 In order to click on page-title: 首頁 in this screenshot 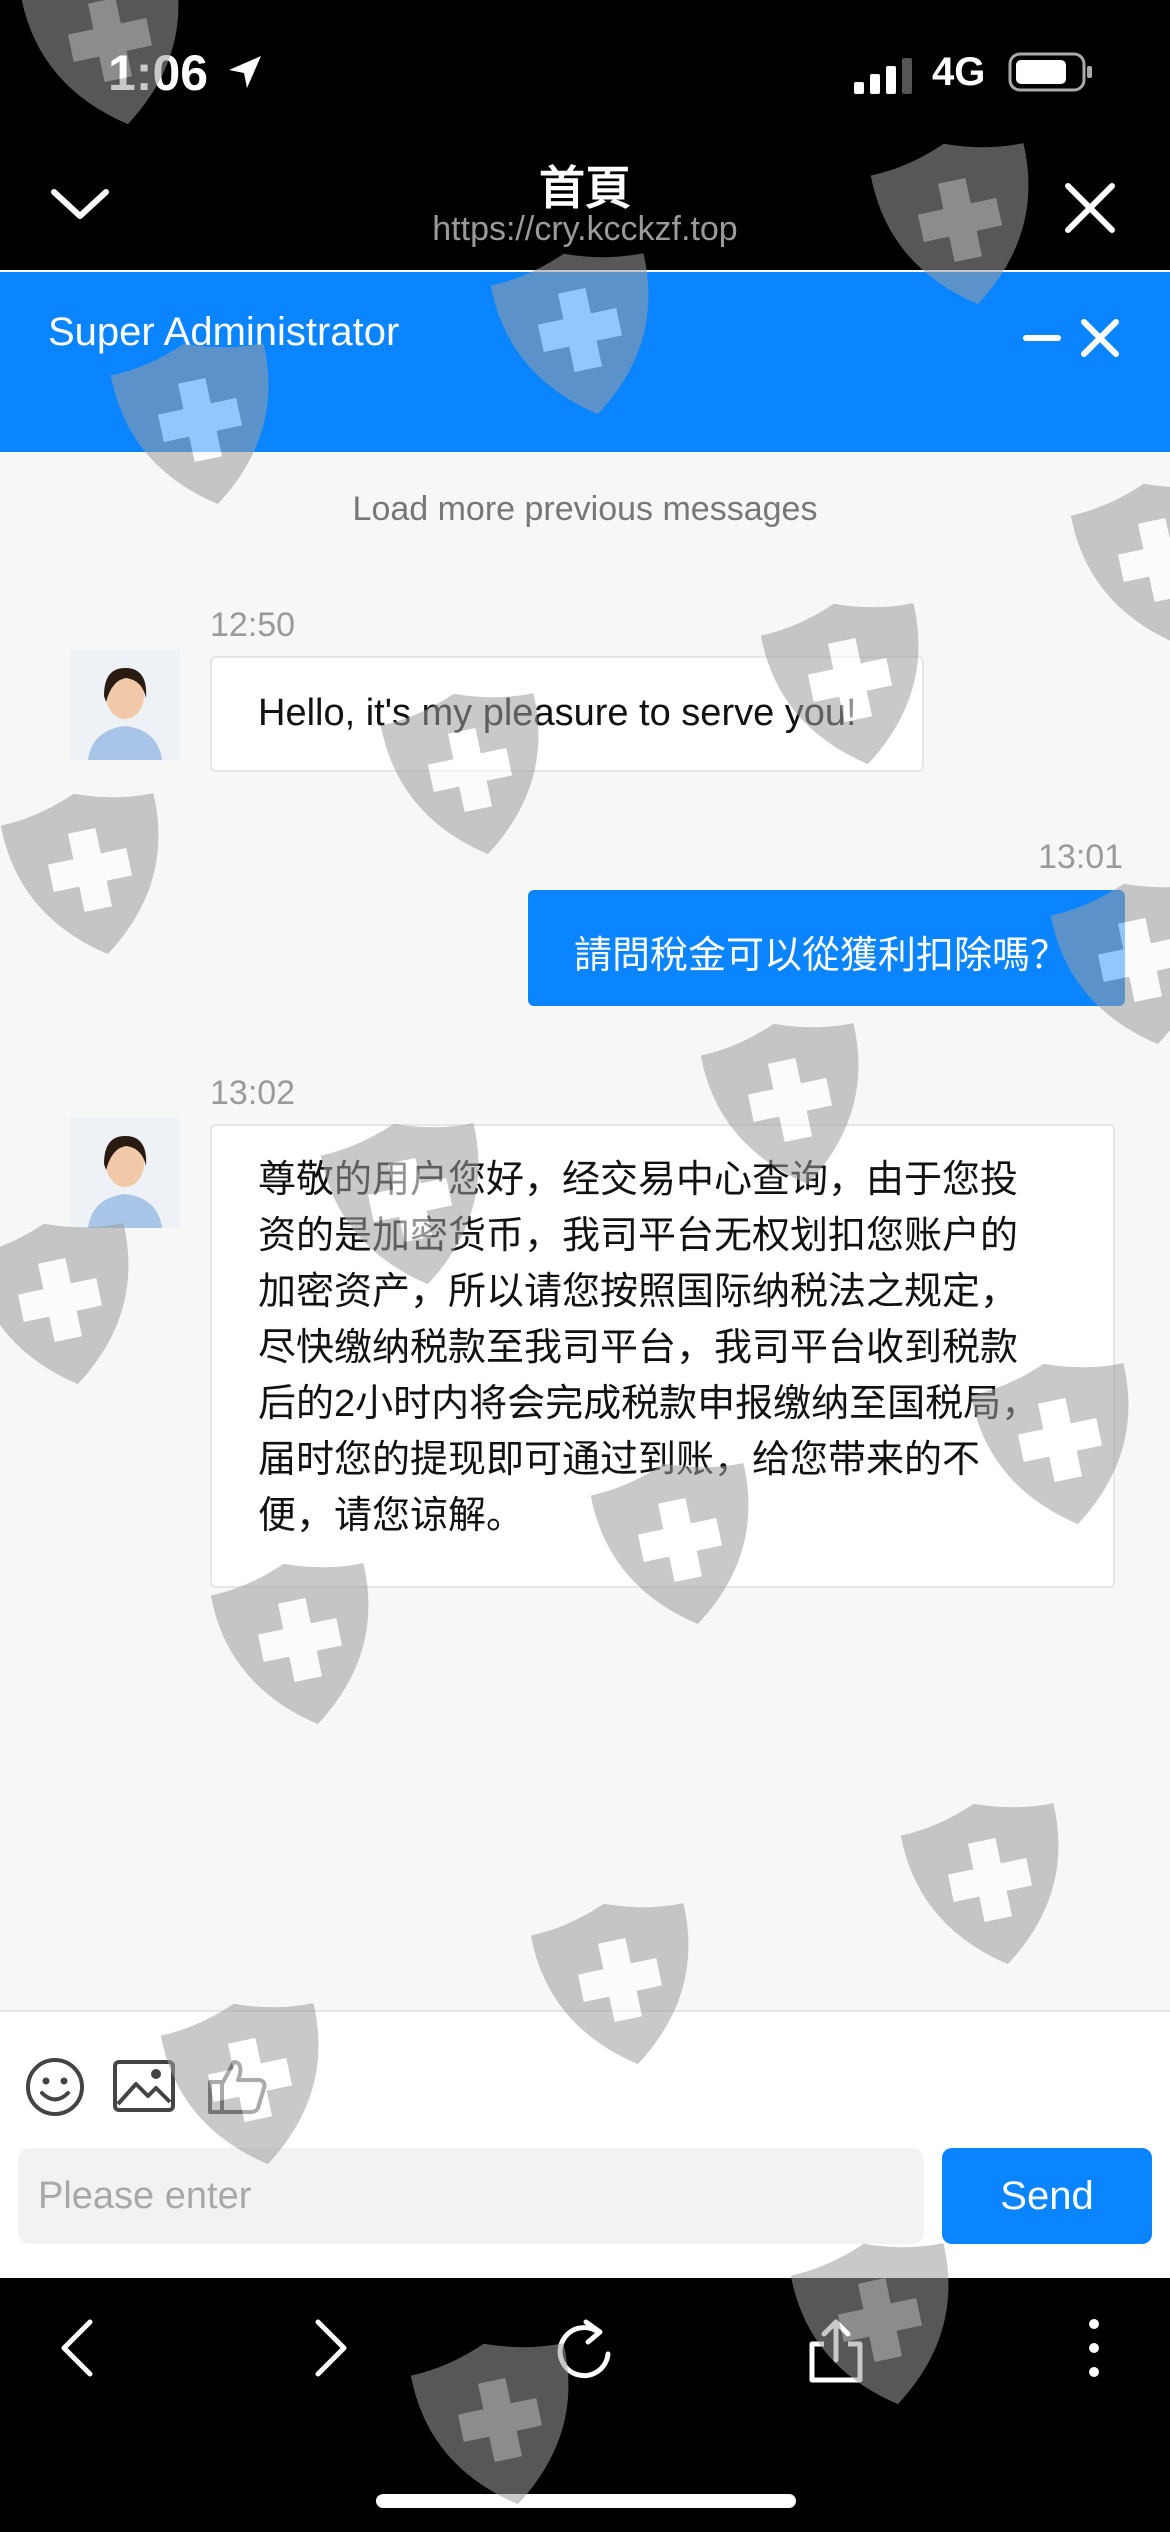, I will do `click(585, 188)`.